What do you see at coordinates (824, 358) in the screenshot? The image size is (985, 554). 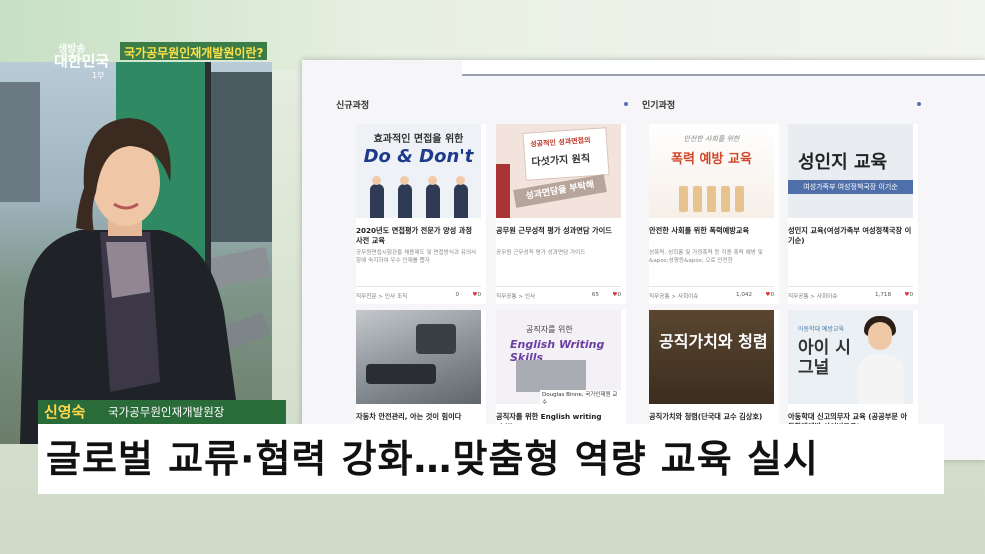 I see `thumb-title: 아이 시그널` at bounding box center [824, 358].